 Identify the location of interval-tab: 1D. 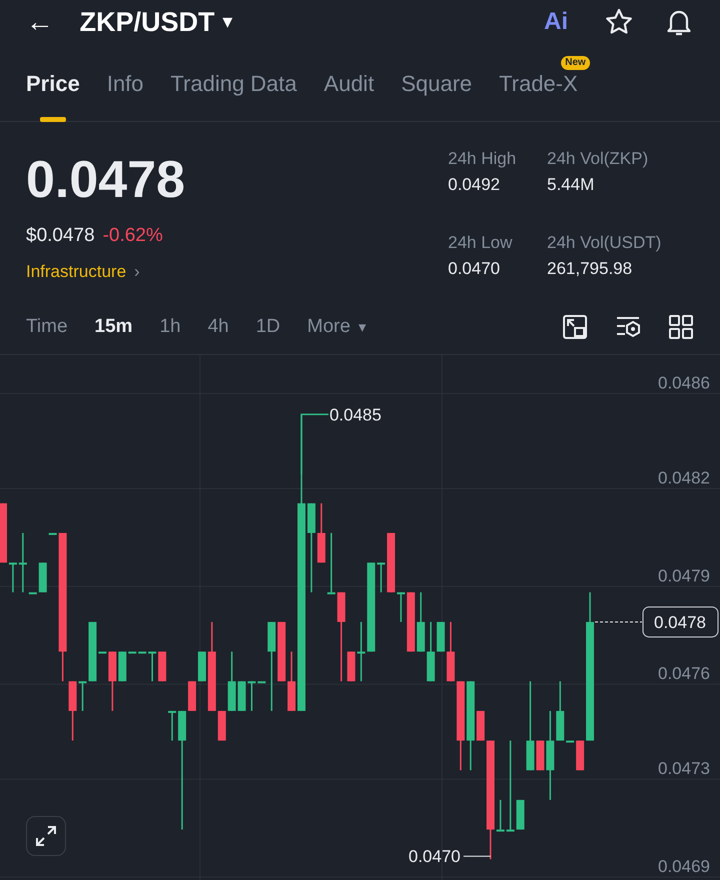
(268, 327).